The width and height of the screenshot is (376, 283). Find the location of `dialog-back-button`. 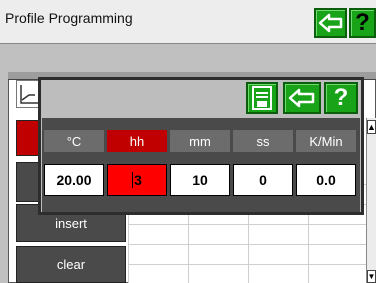

dialog-back-button is located at coordinates (302, 98).